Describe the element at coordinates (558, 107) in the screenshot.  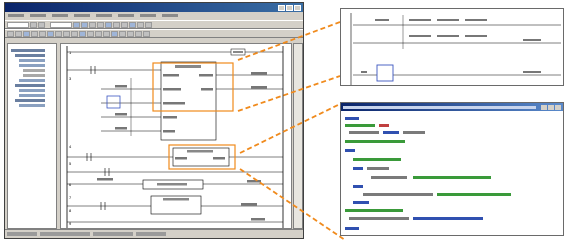
I see `close-button` at that location.